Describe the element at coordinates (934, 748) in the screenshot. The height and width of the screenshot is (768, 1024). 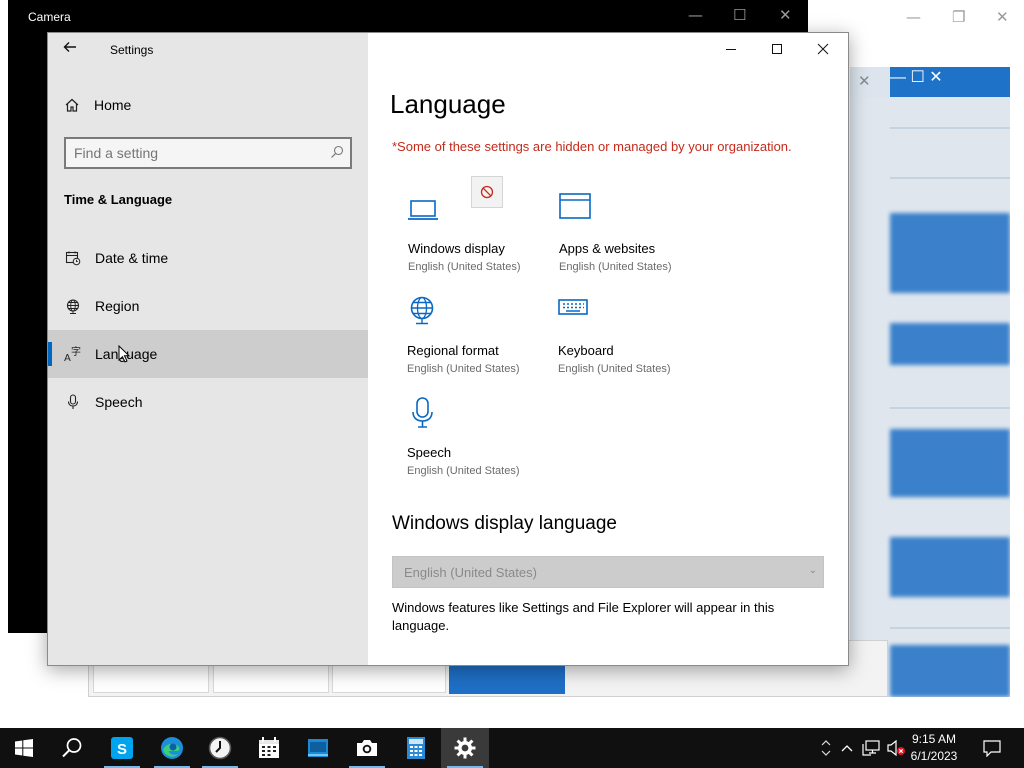
I see `taskbar-clock-display: 9:15 AM 6/1/2023` at that location.